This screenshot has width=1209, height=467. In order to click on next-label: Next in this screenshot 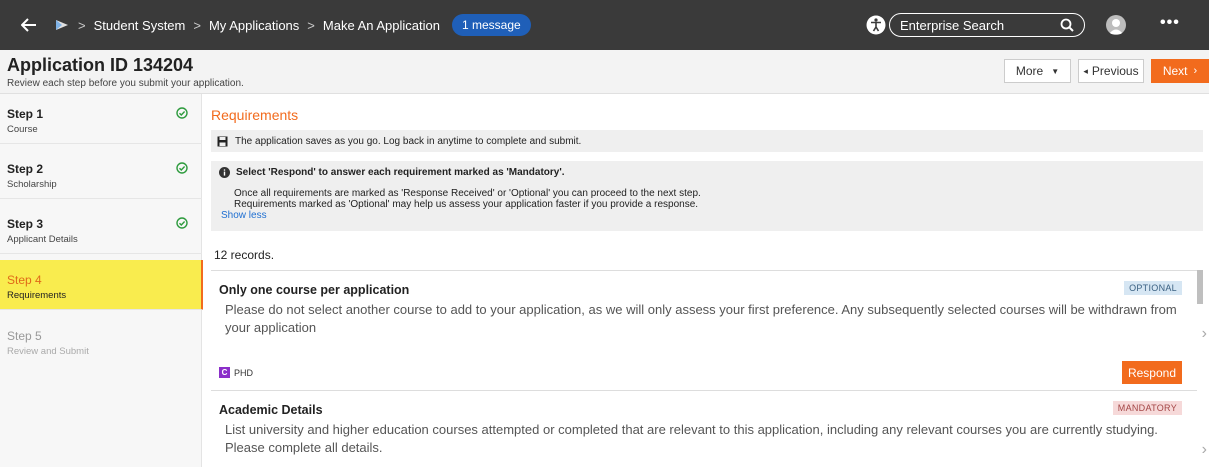, I will do `click(1175, 71)`.